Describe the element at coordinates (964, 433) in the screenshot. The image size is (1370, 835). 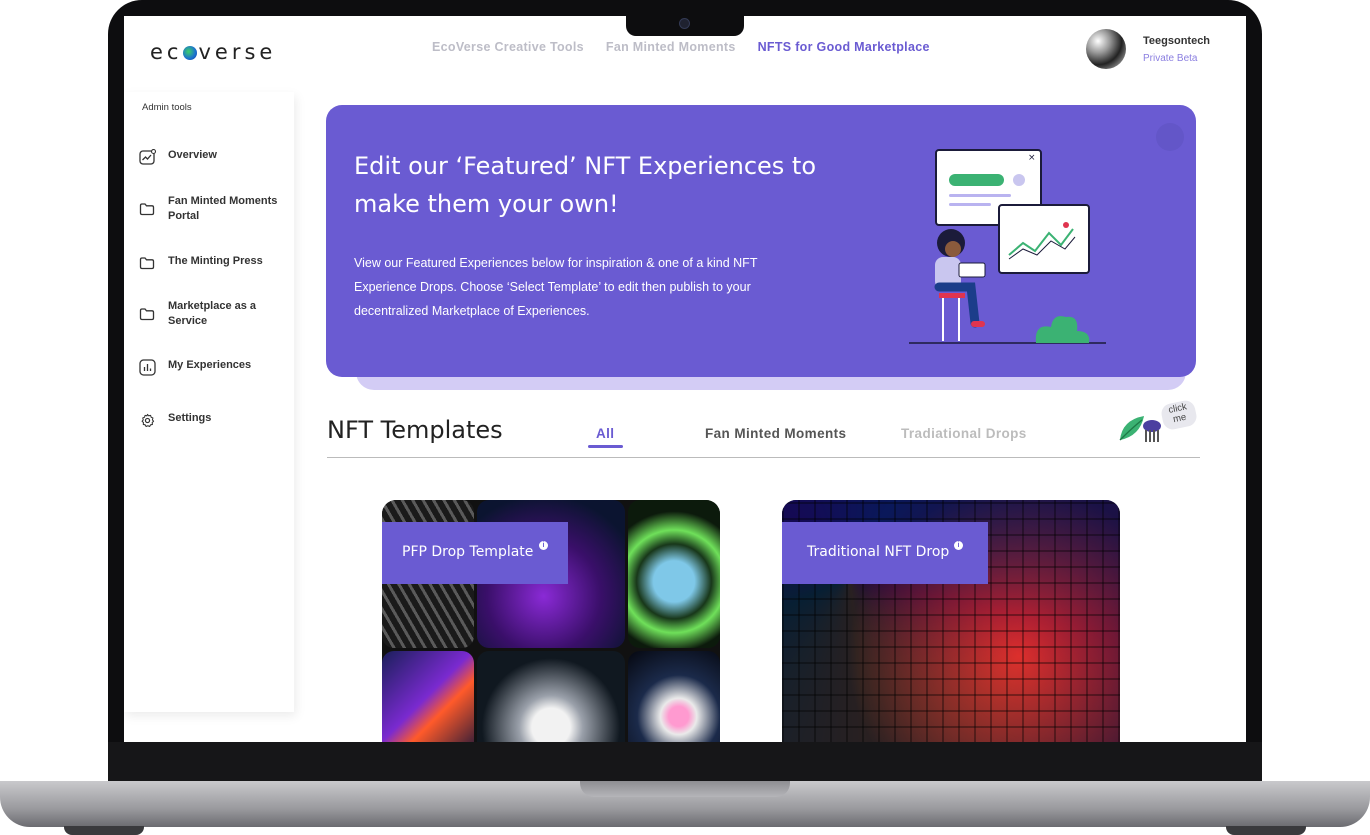
I see `tab-tradiational-drops: Tradiational Drops` at that location.